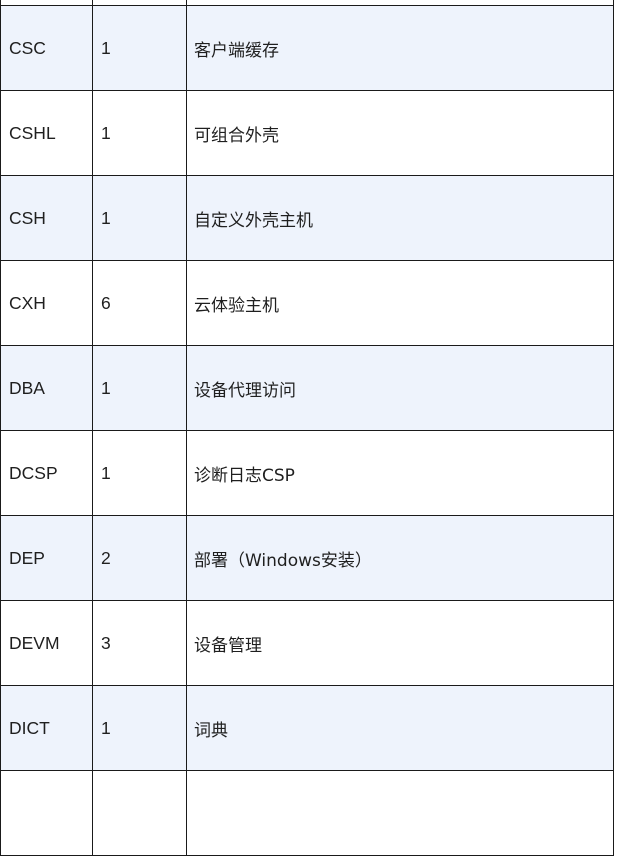 This screenshot has width=618, height=856. I want to click on table-row: CXH 6 云体验主机, so click(307, 303).